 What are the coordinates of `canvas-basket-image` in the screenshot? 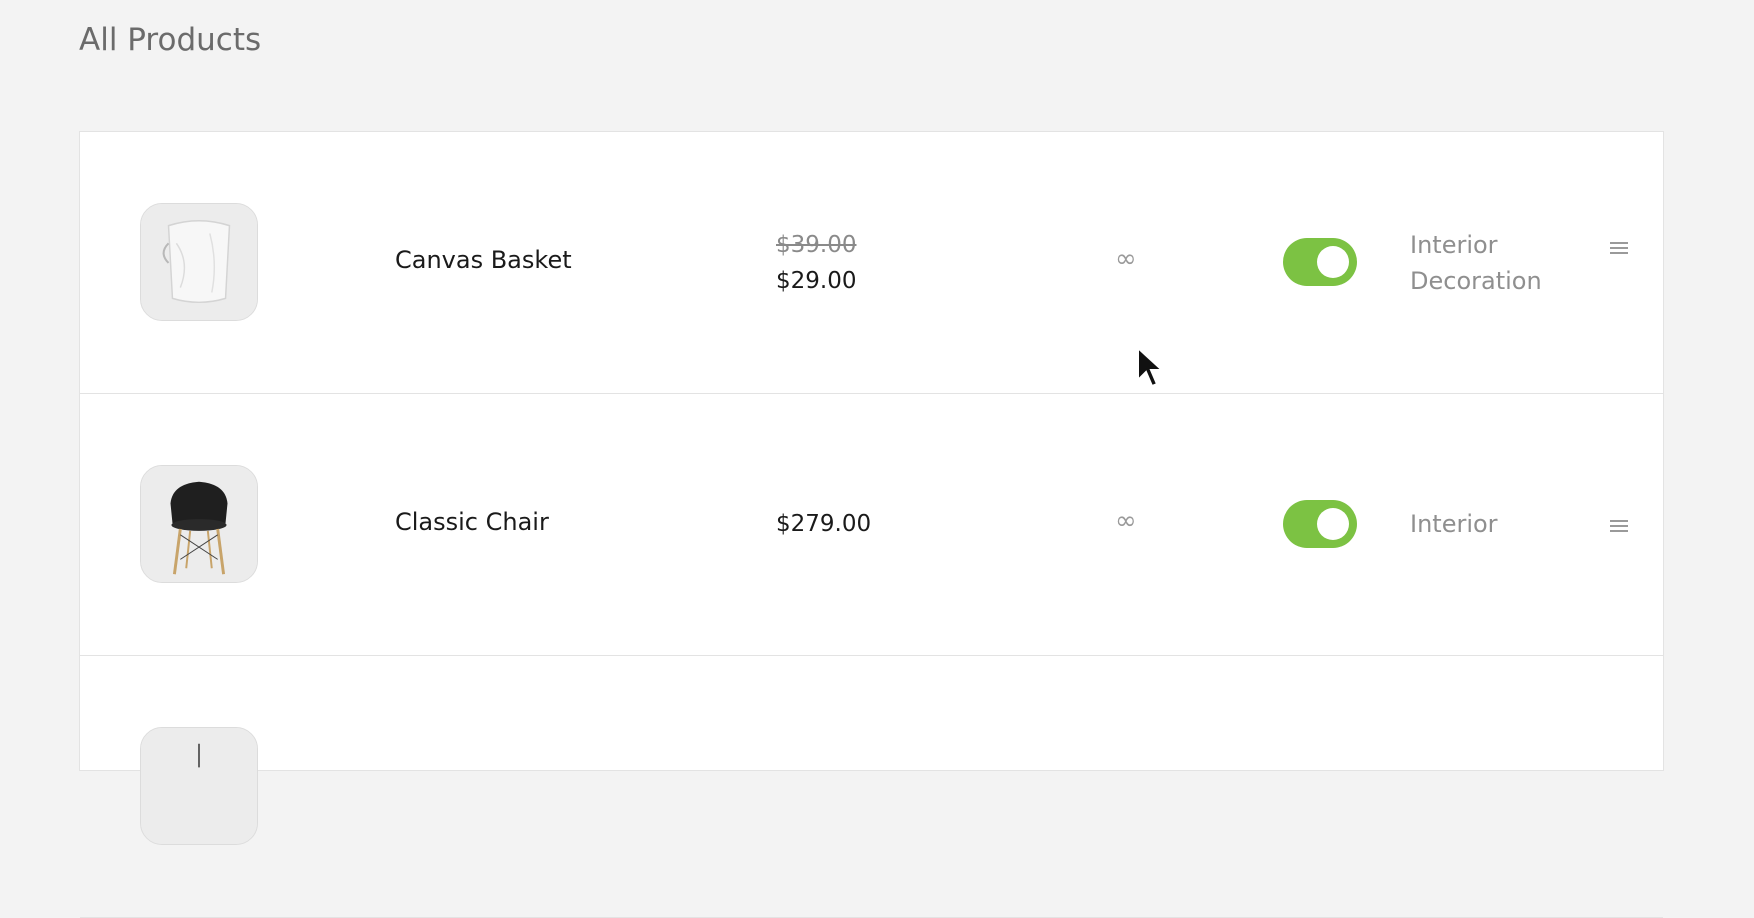 It's located at (199, 262).